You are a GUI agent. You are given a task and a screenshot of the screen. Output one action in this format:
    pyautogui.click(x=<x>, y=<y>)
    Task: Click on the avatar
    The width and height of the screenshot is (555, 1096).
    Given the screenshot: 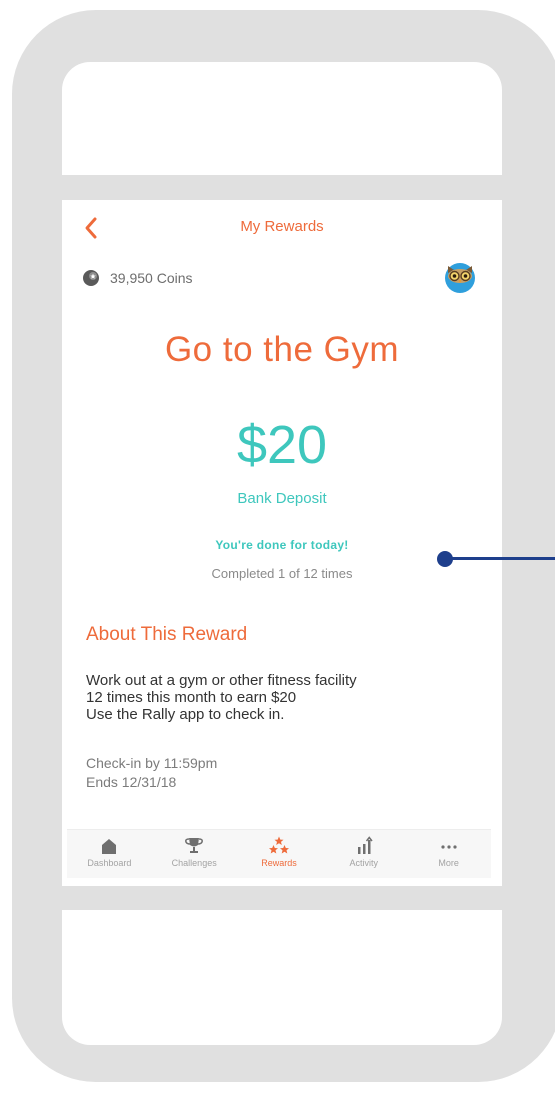 What is the action you would take?
    pyautogui.click(x=460, y=277)
    